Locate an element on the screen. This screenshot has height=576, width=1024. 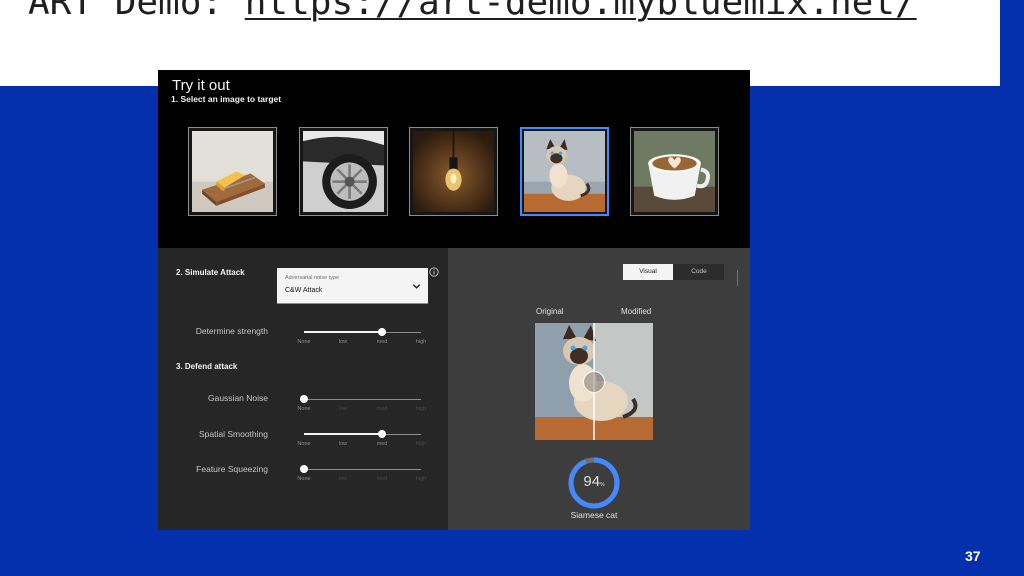
slide-page-number: 37 is located at coordinates (973, 556).